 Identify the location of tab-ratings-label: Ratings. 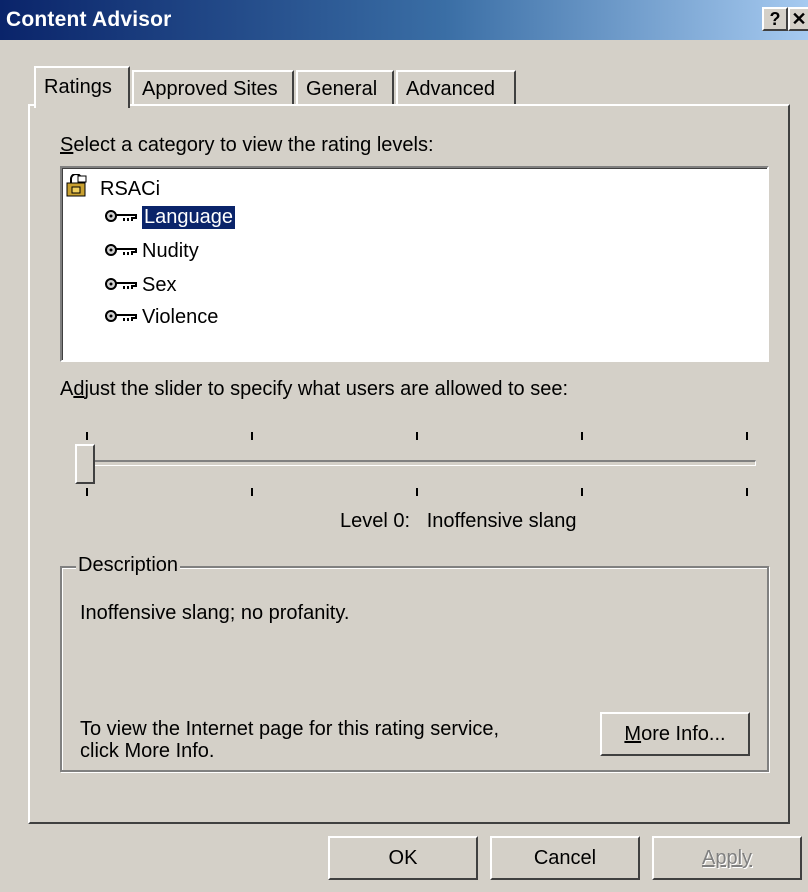
(78, 87).